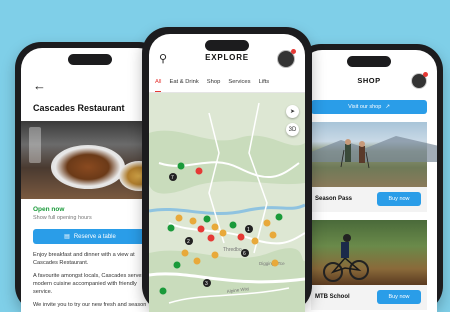 This screenshot has height=312, width=450. Describe the element at coordinates (35, 145) in the screenshot. I see `glass-image` at that location.